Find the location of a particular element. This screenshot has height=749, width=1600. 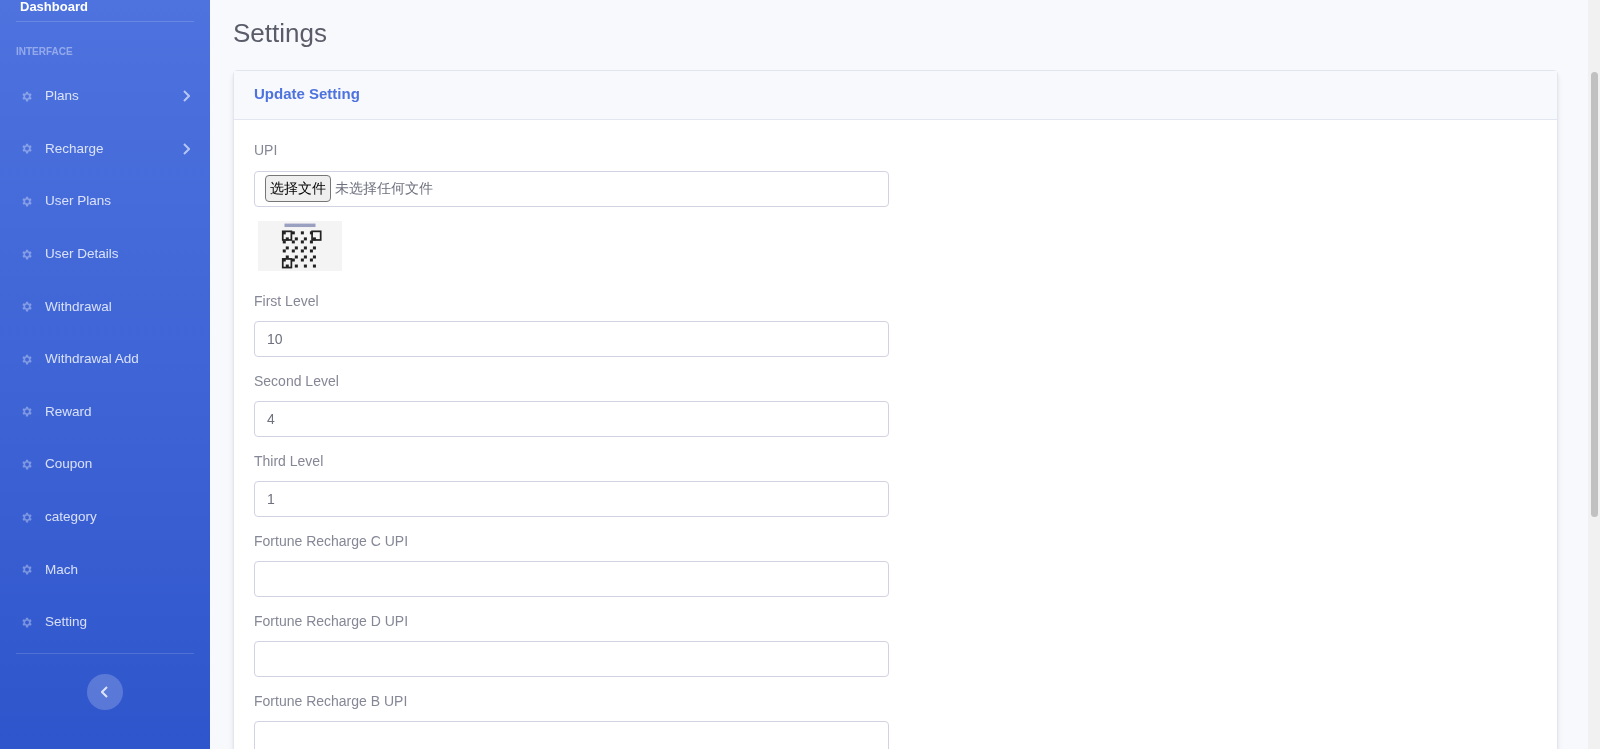

card-title: Update Setting is located at coordinates (307, 94).